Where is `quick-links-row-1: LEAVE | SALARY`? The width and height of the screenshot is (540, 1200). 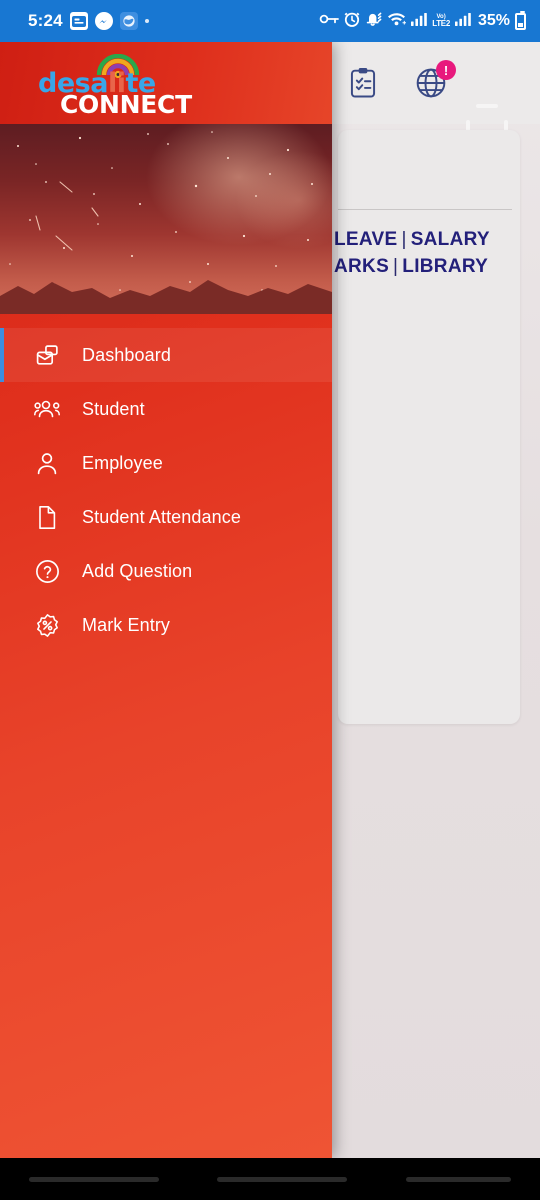
quick-links-row-1: LEAVE | SALARY is located at coordinates (434, 239).